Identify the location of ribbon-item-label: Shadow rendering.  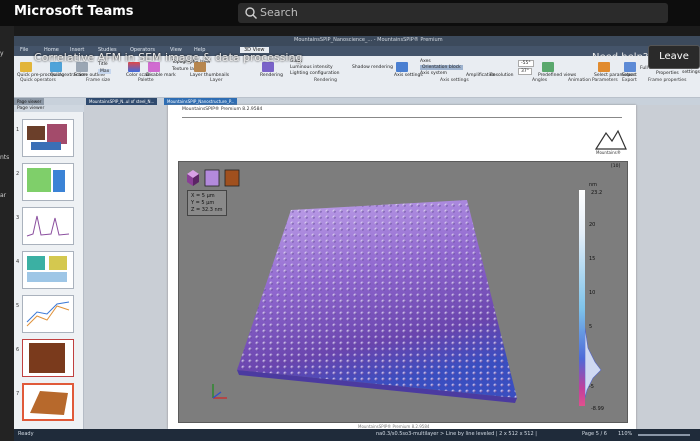
(372, 67).